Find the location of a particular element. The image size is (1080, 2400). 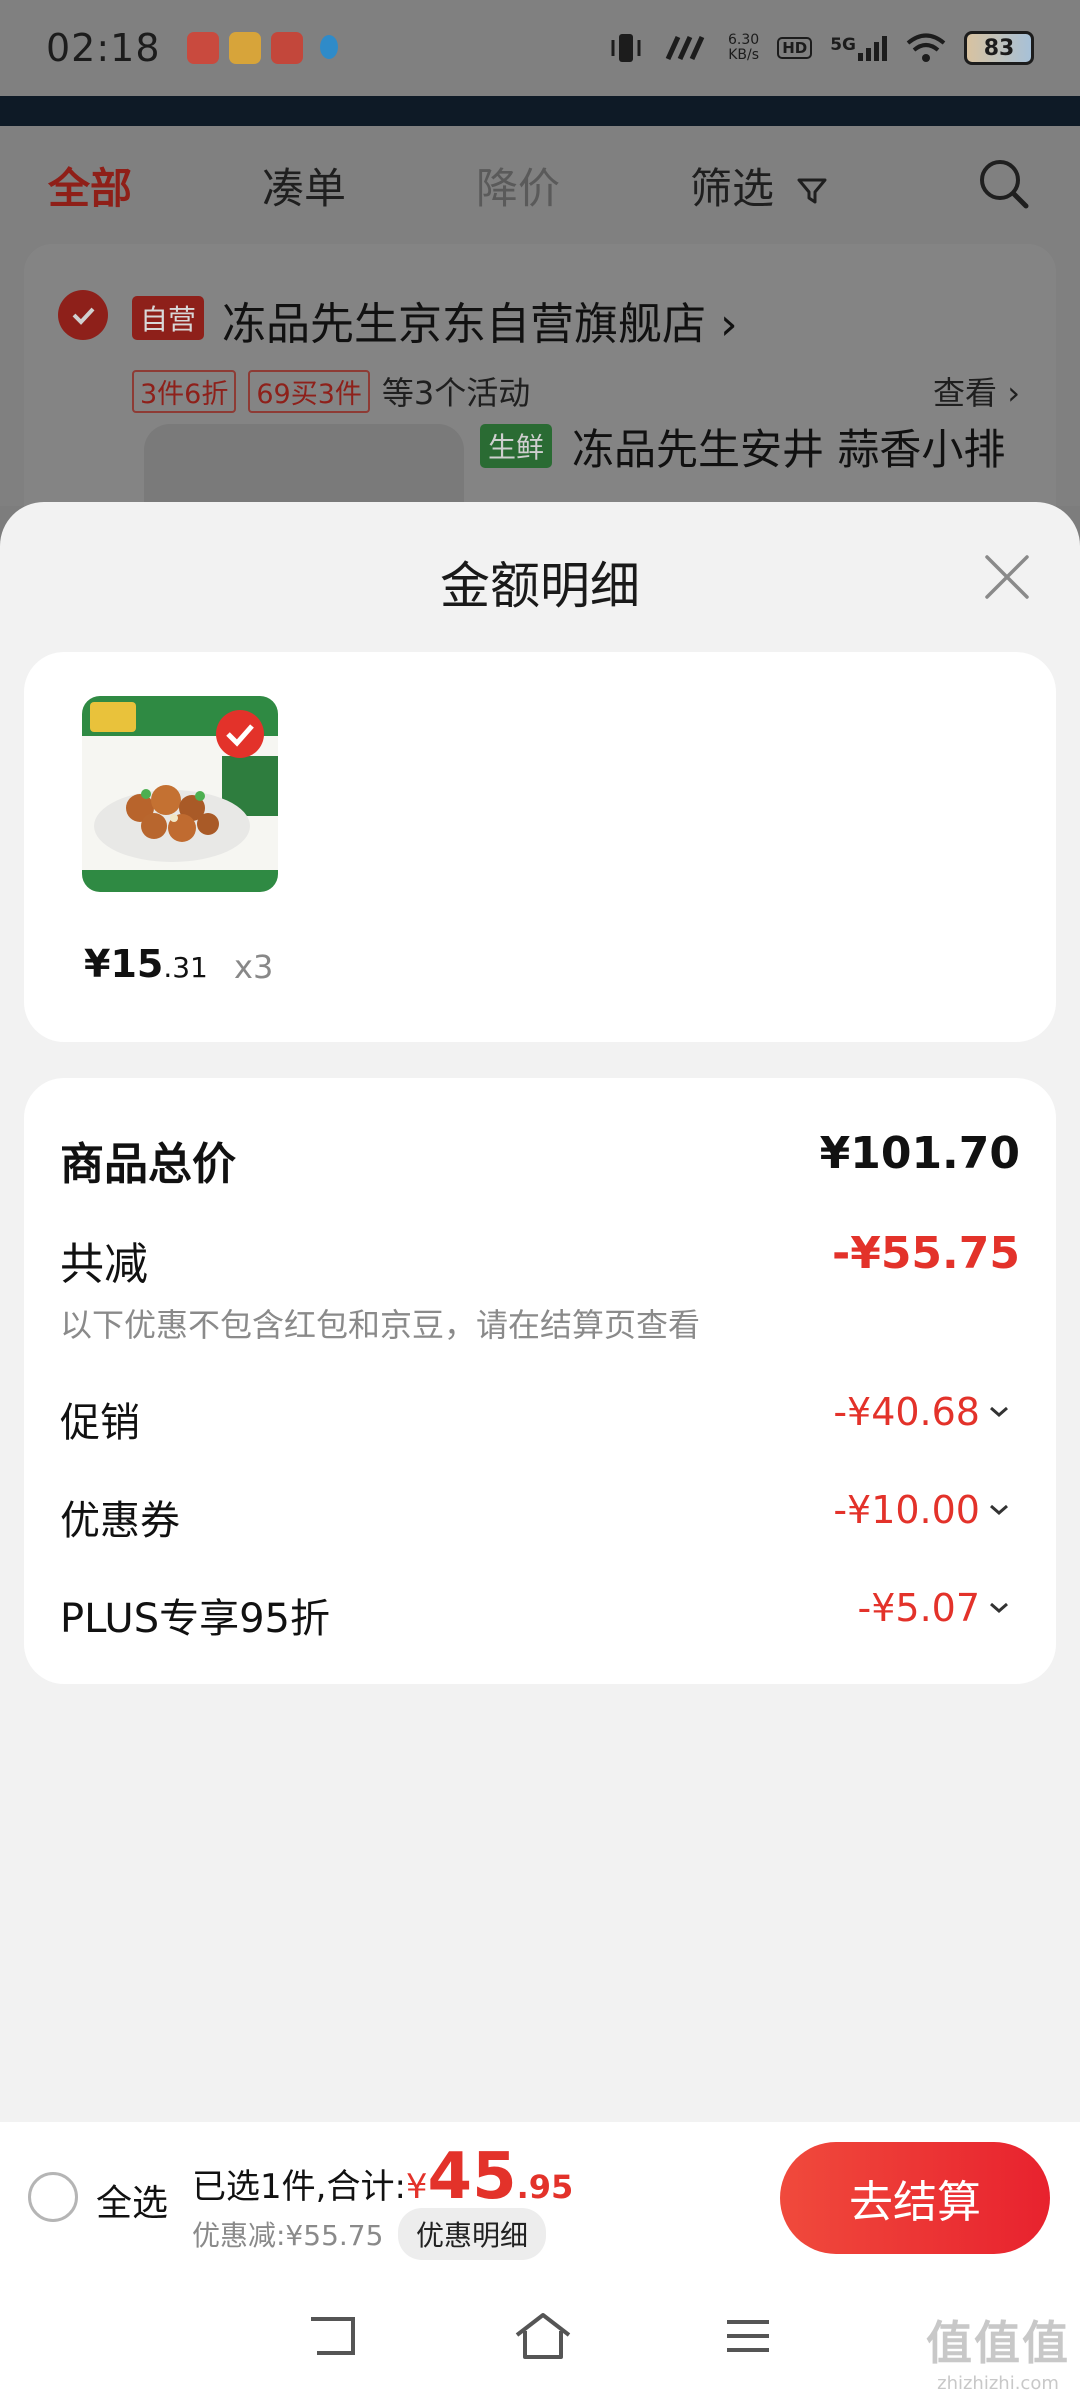

back-icon is located at coordinates (335, 2336).